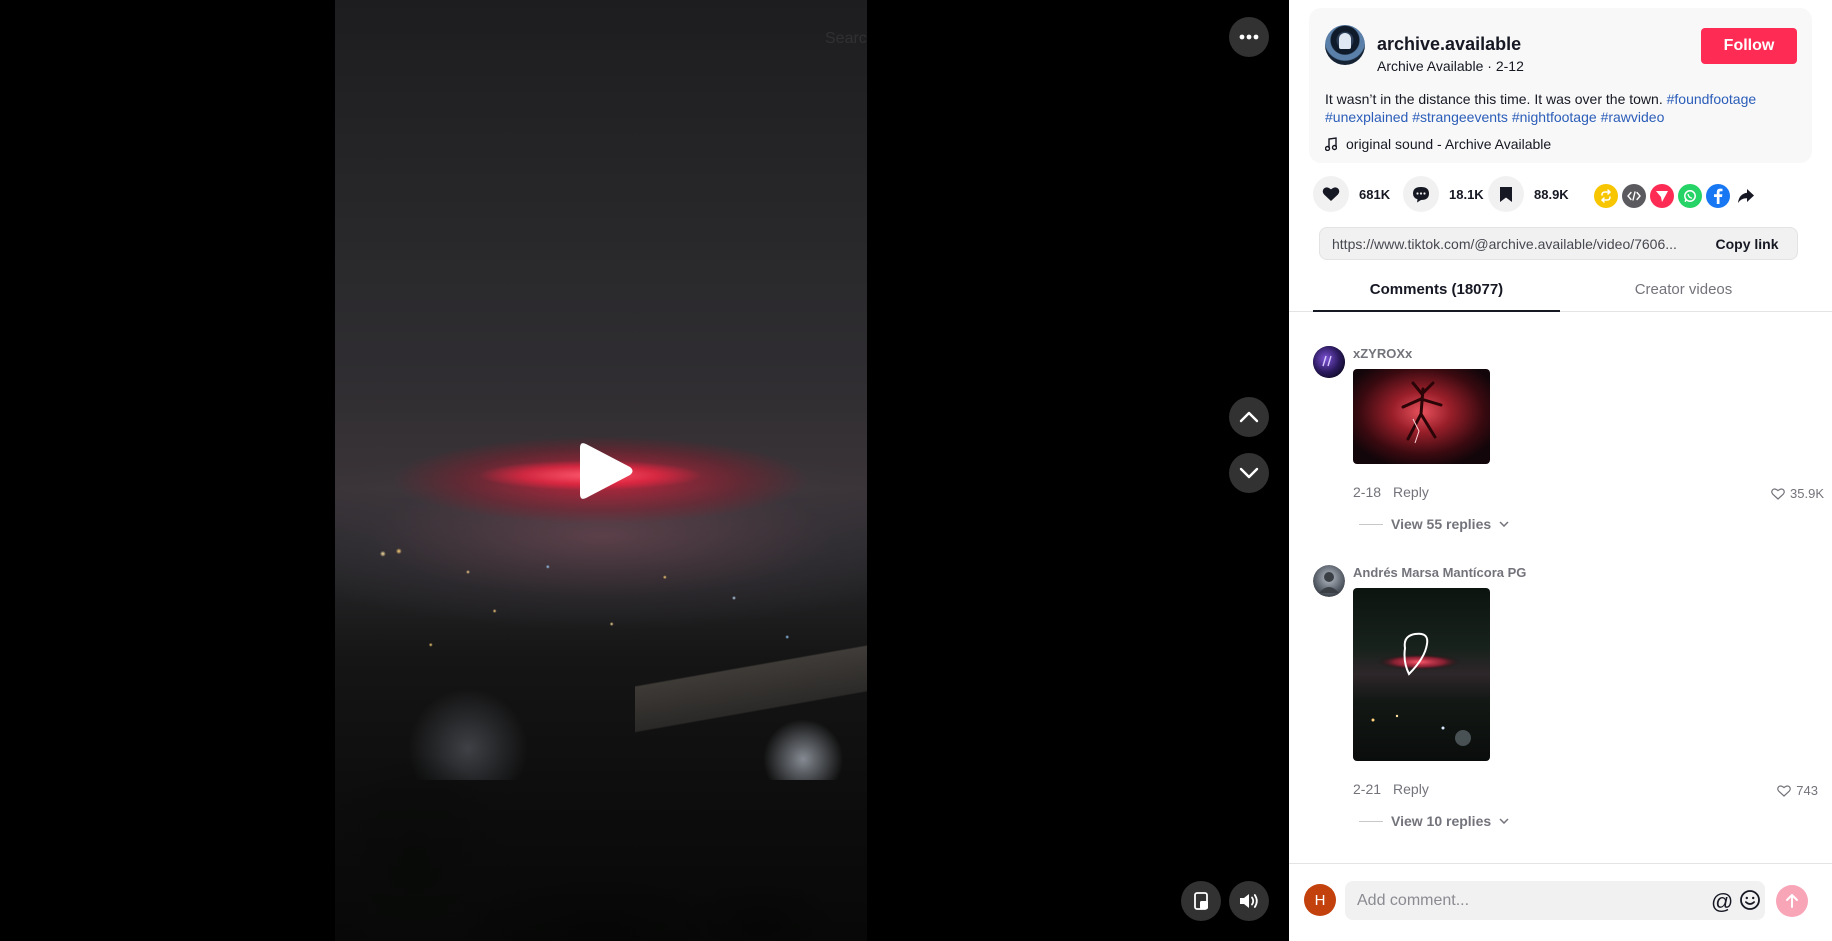 Image resolution: width=1832 pixels, height=941 pixels. Describe the element at coordinates (601, 791) in the screenshot. I see `video-frame-trees` at that location.